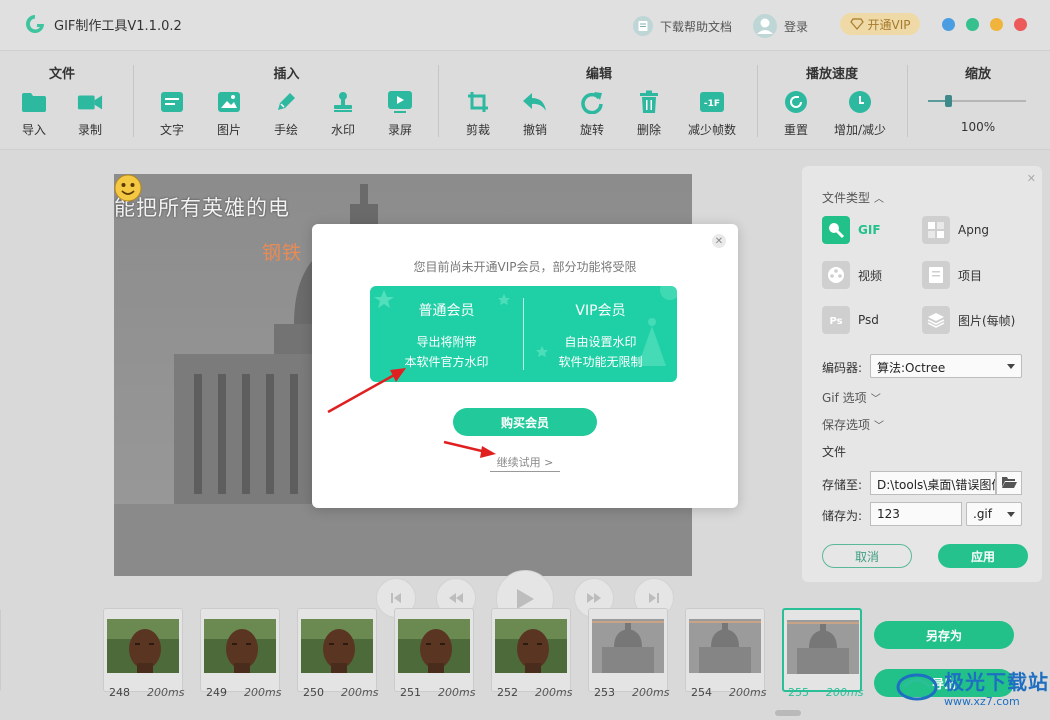 This screenshot has height=720, width=1050. Describe the element at coordinates (977, 101) in the screenshot. I see `zoom-slider` at that location.